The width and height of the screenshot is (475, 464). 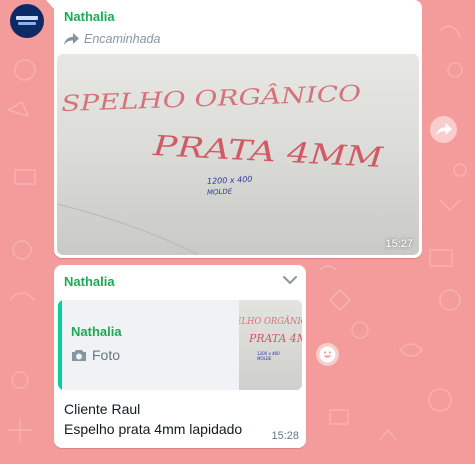 What do you see at coordinates (211, 98) in the screenshot?
I see `photo-handwriting-1: SPELHO ORGÂNICO` at bounding box center [211, 98].